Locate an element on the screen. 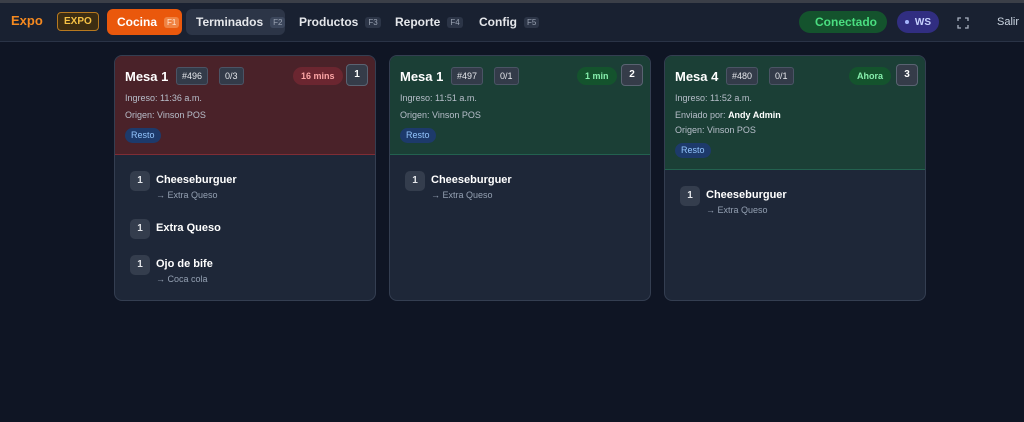 The height and width of the screenshot is (422, 1024). connection-status-label: Conectado is located at coordinates (846, 22).